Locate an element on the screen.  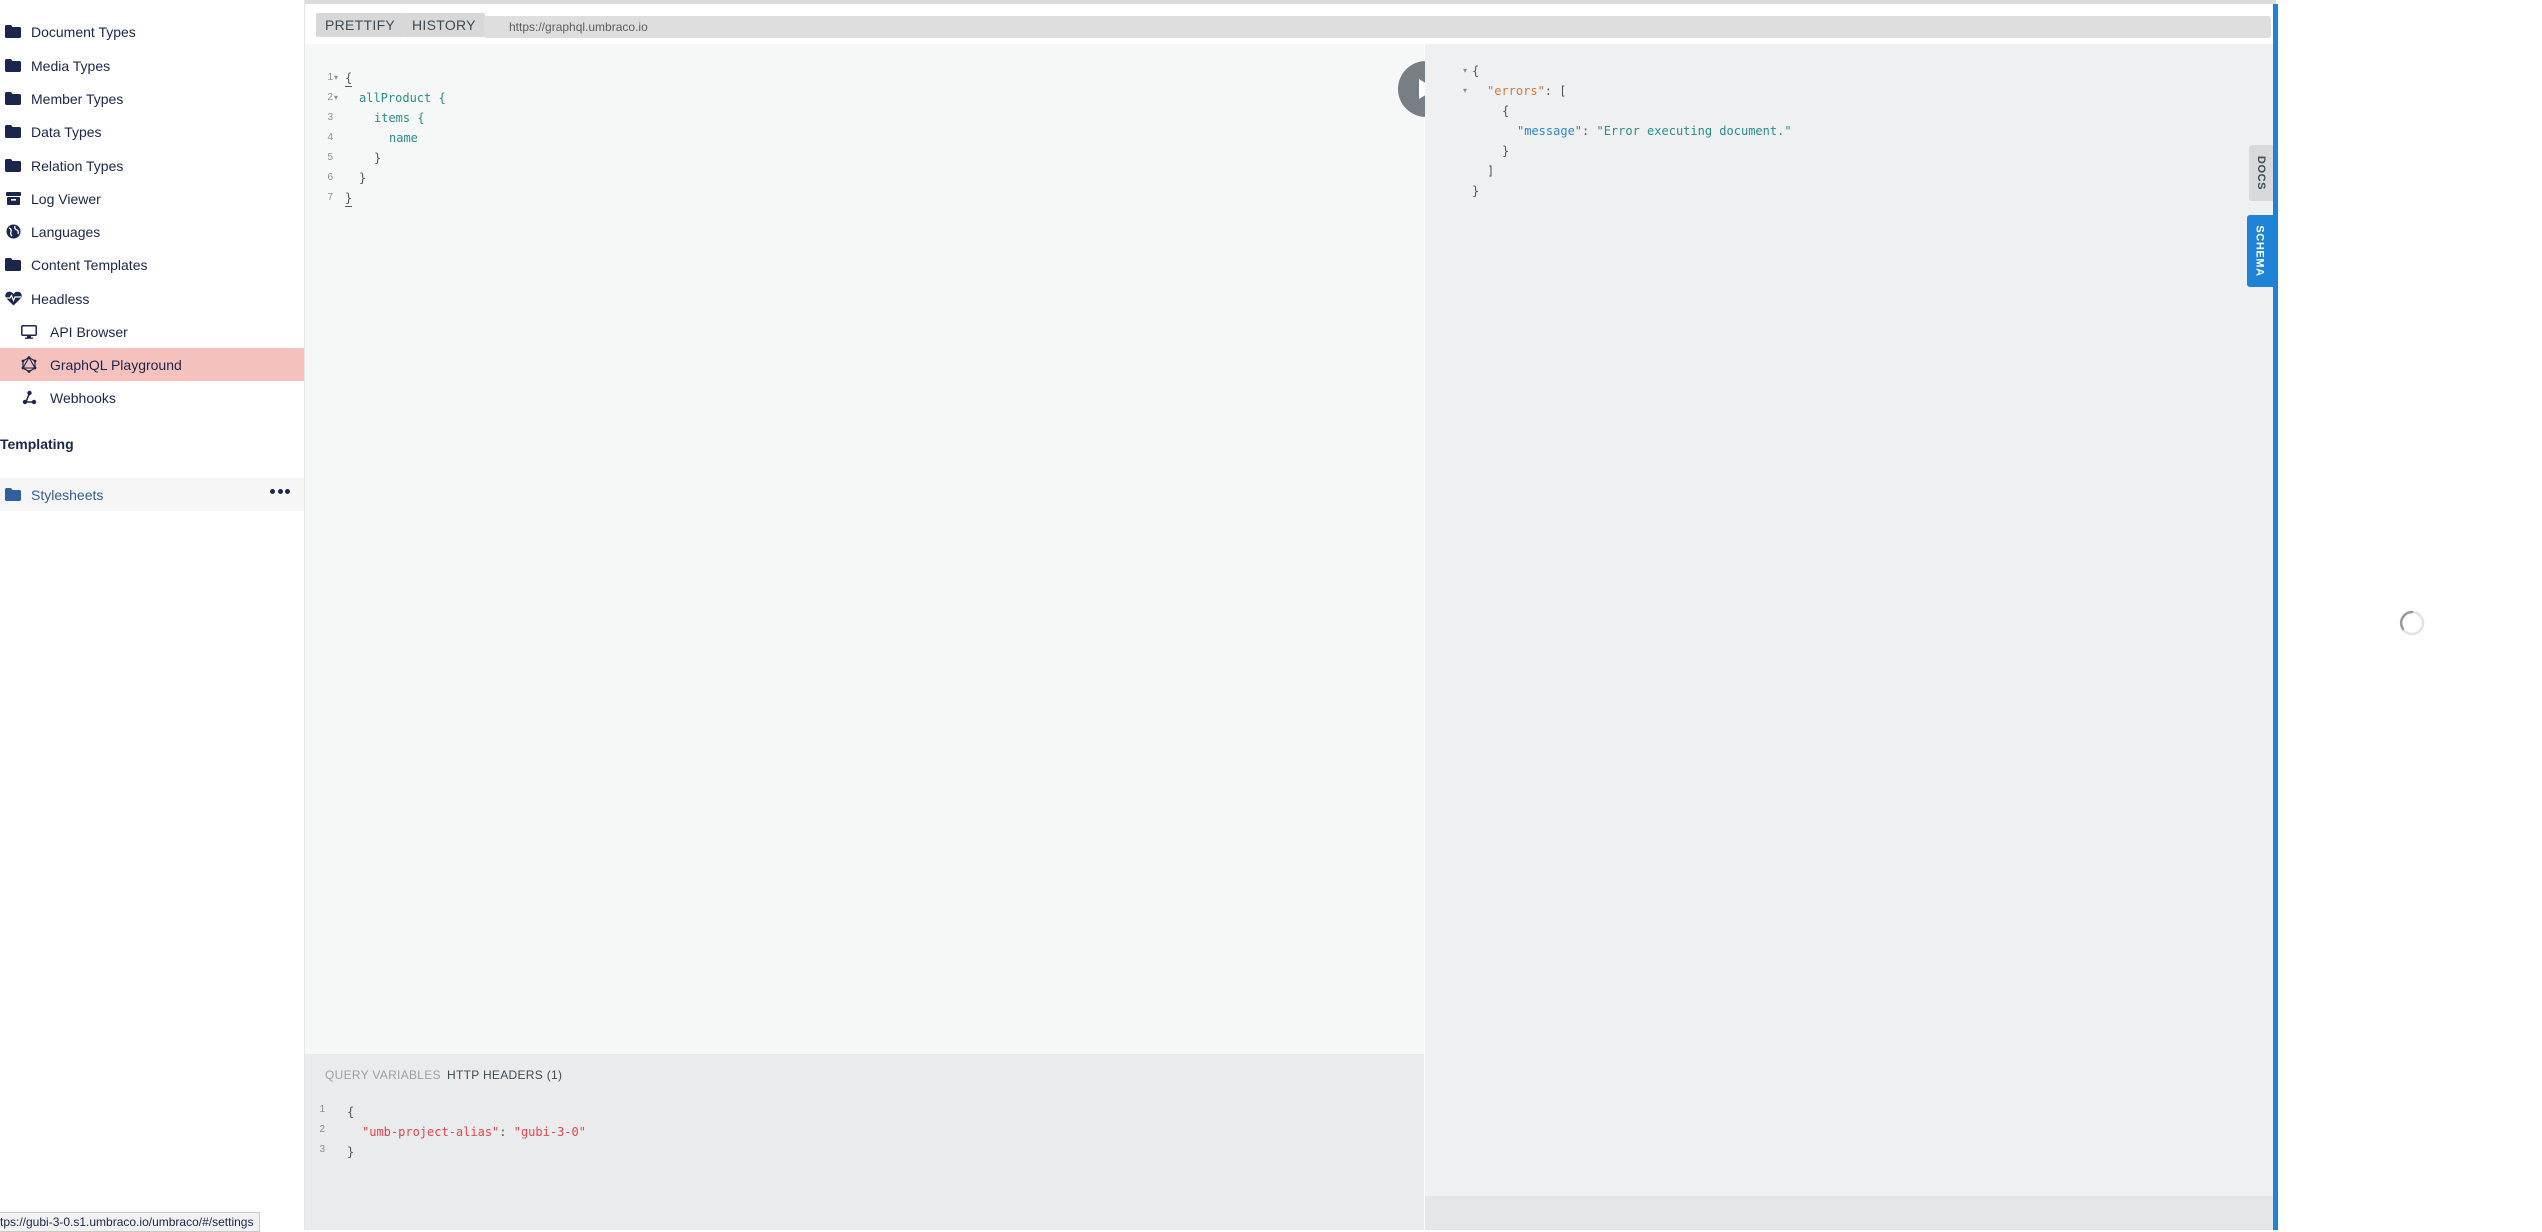
sidebar-item-api-browser: API Browser is located at coordinates (152, 331).